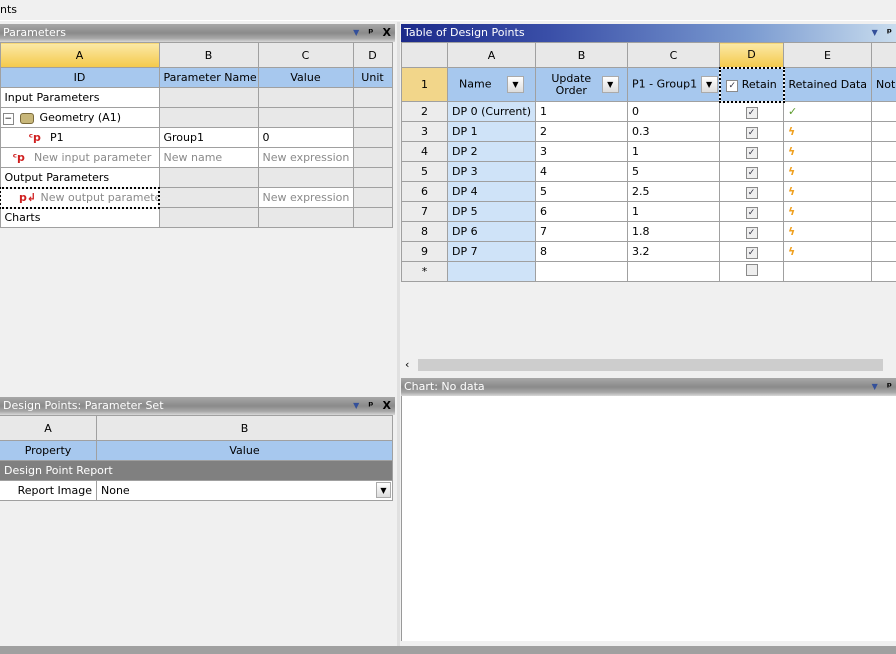 The image size is (896, 654). What do you see at coordinates (581, 211) in the screenshot?
I see `update-order-cell: 6` at bounding box center [581, 211].